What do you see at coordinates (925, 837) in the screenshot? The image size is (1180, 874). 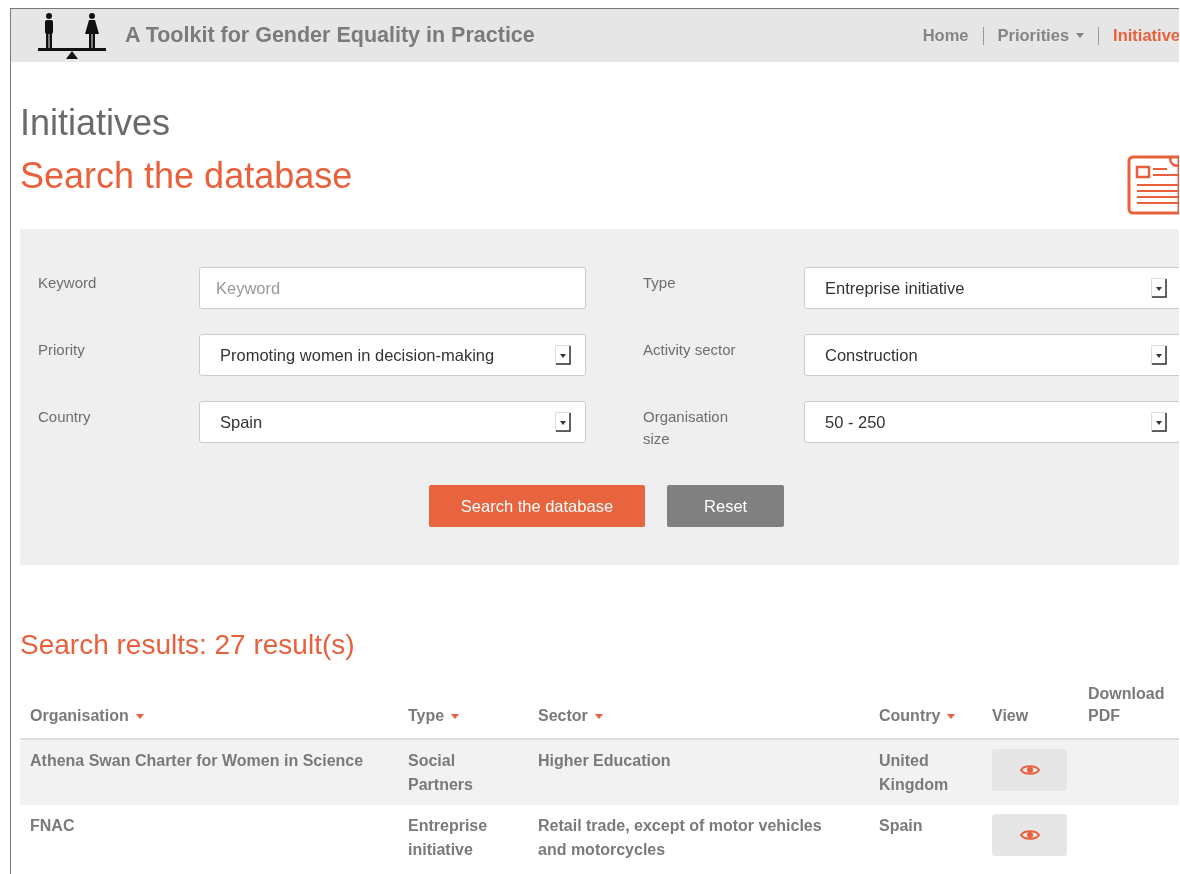 I see `table-cell: Spain` at bounding box center [925, 837].